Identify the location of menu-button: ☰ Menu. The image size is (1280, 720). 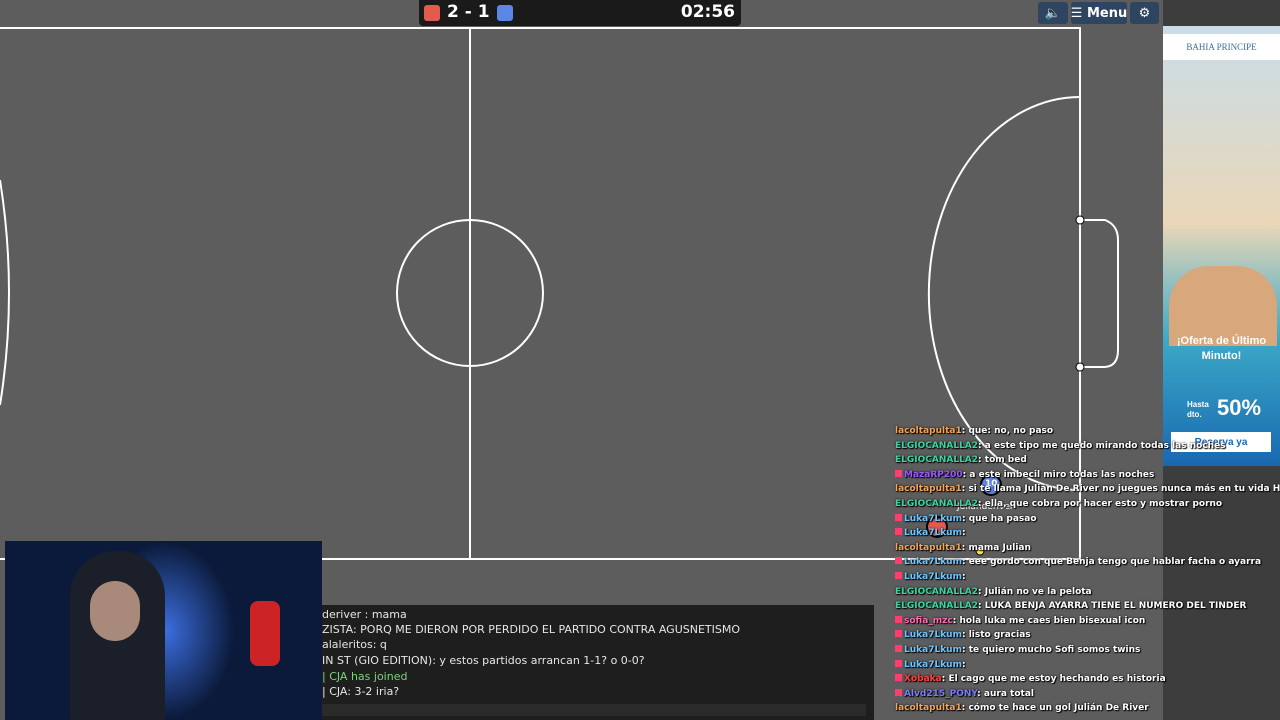
(1099, 13).